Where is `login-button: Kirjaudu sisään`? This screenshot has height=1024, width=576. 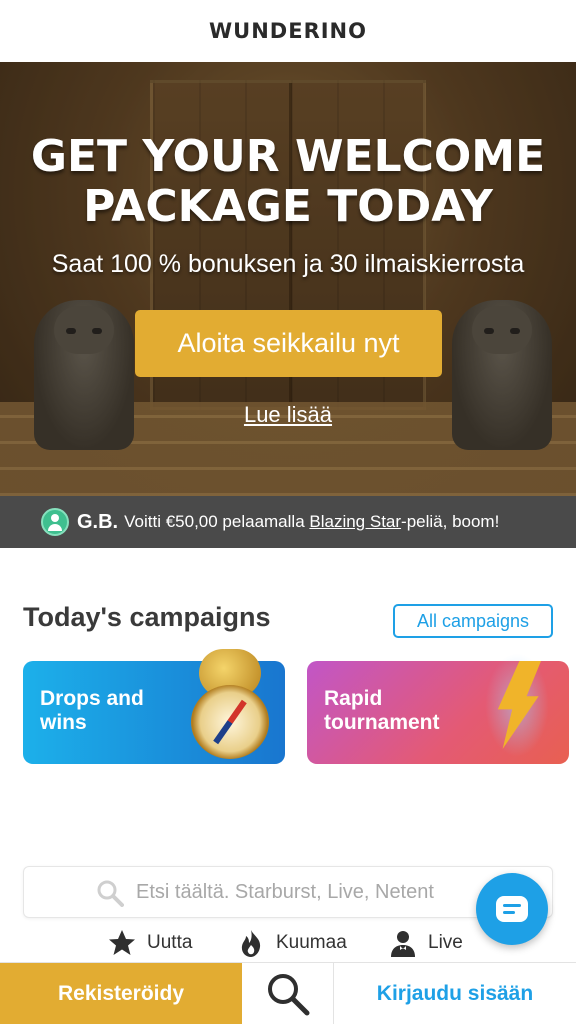 login-button: Kirjaudu sisään is located at coordinates (455, 993).